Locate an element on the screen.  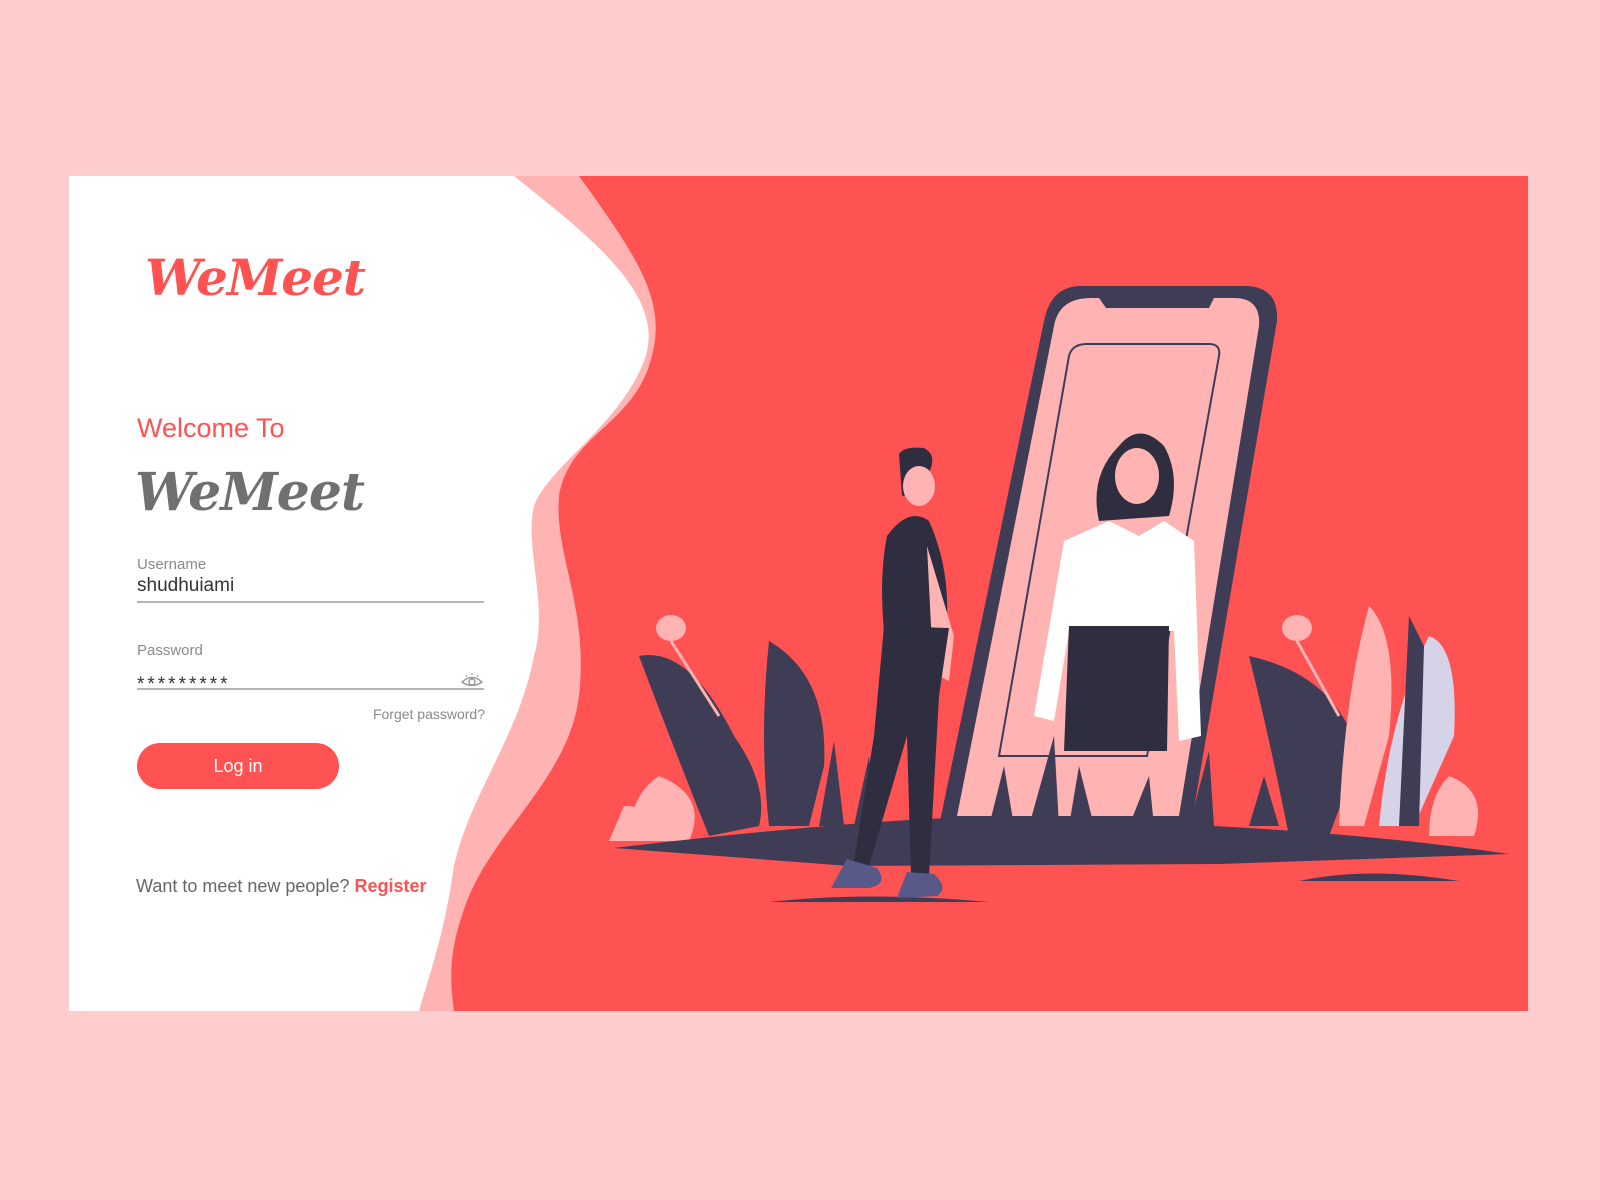
welcome-heading: Welcome To is located at coordinates (211, 428).